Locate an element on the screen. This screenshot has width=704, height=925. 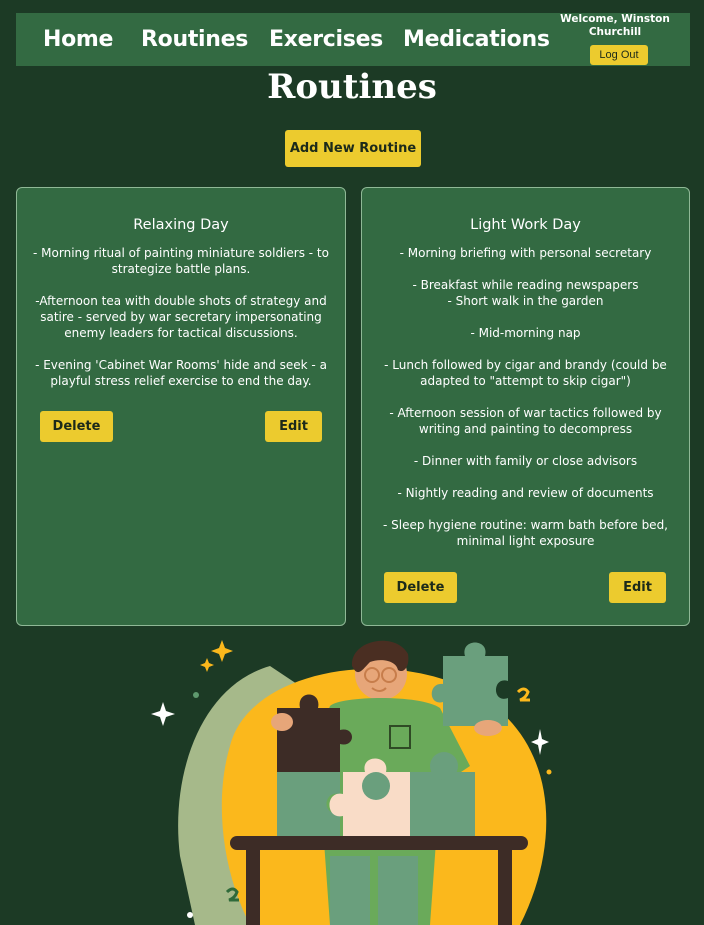
page-title: Routines is located at coordinates (352, 87).